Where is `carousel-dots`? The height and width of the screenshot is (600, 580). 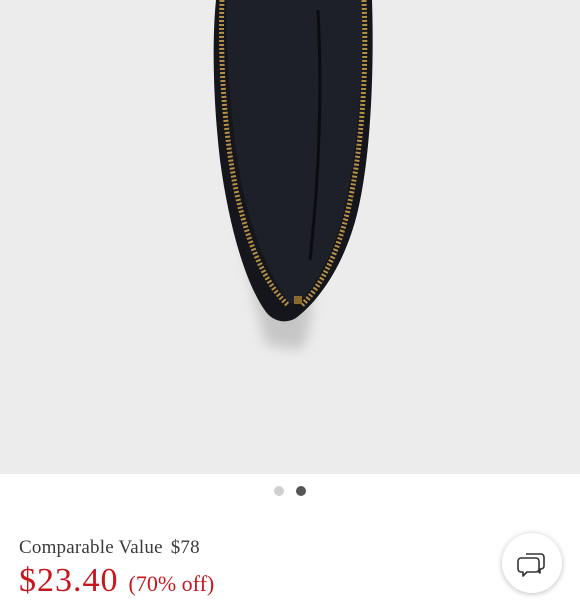
carousel-dots is located at coordinates (290, 492).